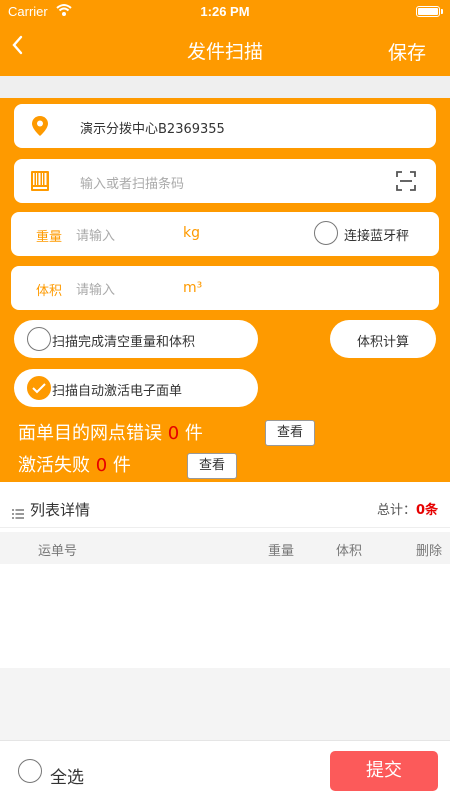 This screenshot has height=800, width=450. I want to click on auto-activate-radio, so click(39, 388).